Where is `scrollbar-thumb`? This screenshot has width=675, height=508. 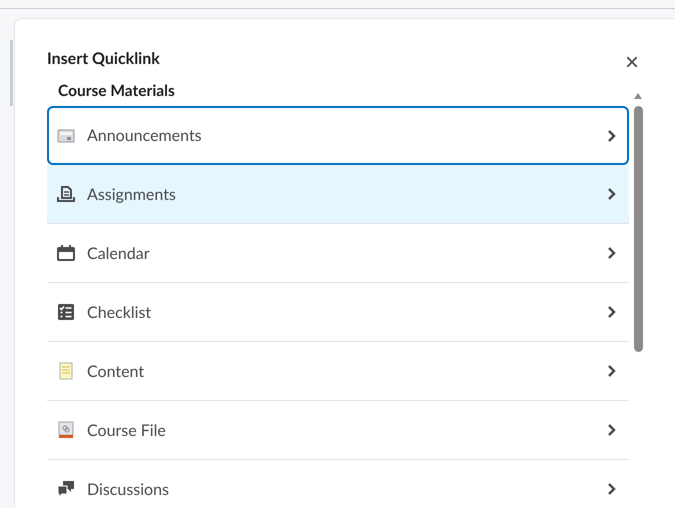
scrollbar-thumb is located at coordinates (638, 229).